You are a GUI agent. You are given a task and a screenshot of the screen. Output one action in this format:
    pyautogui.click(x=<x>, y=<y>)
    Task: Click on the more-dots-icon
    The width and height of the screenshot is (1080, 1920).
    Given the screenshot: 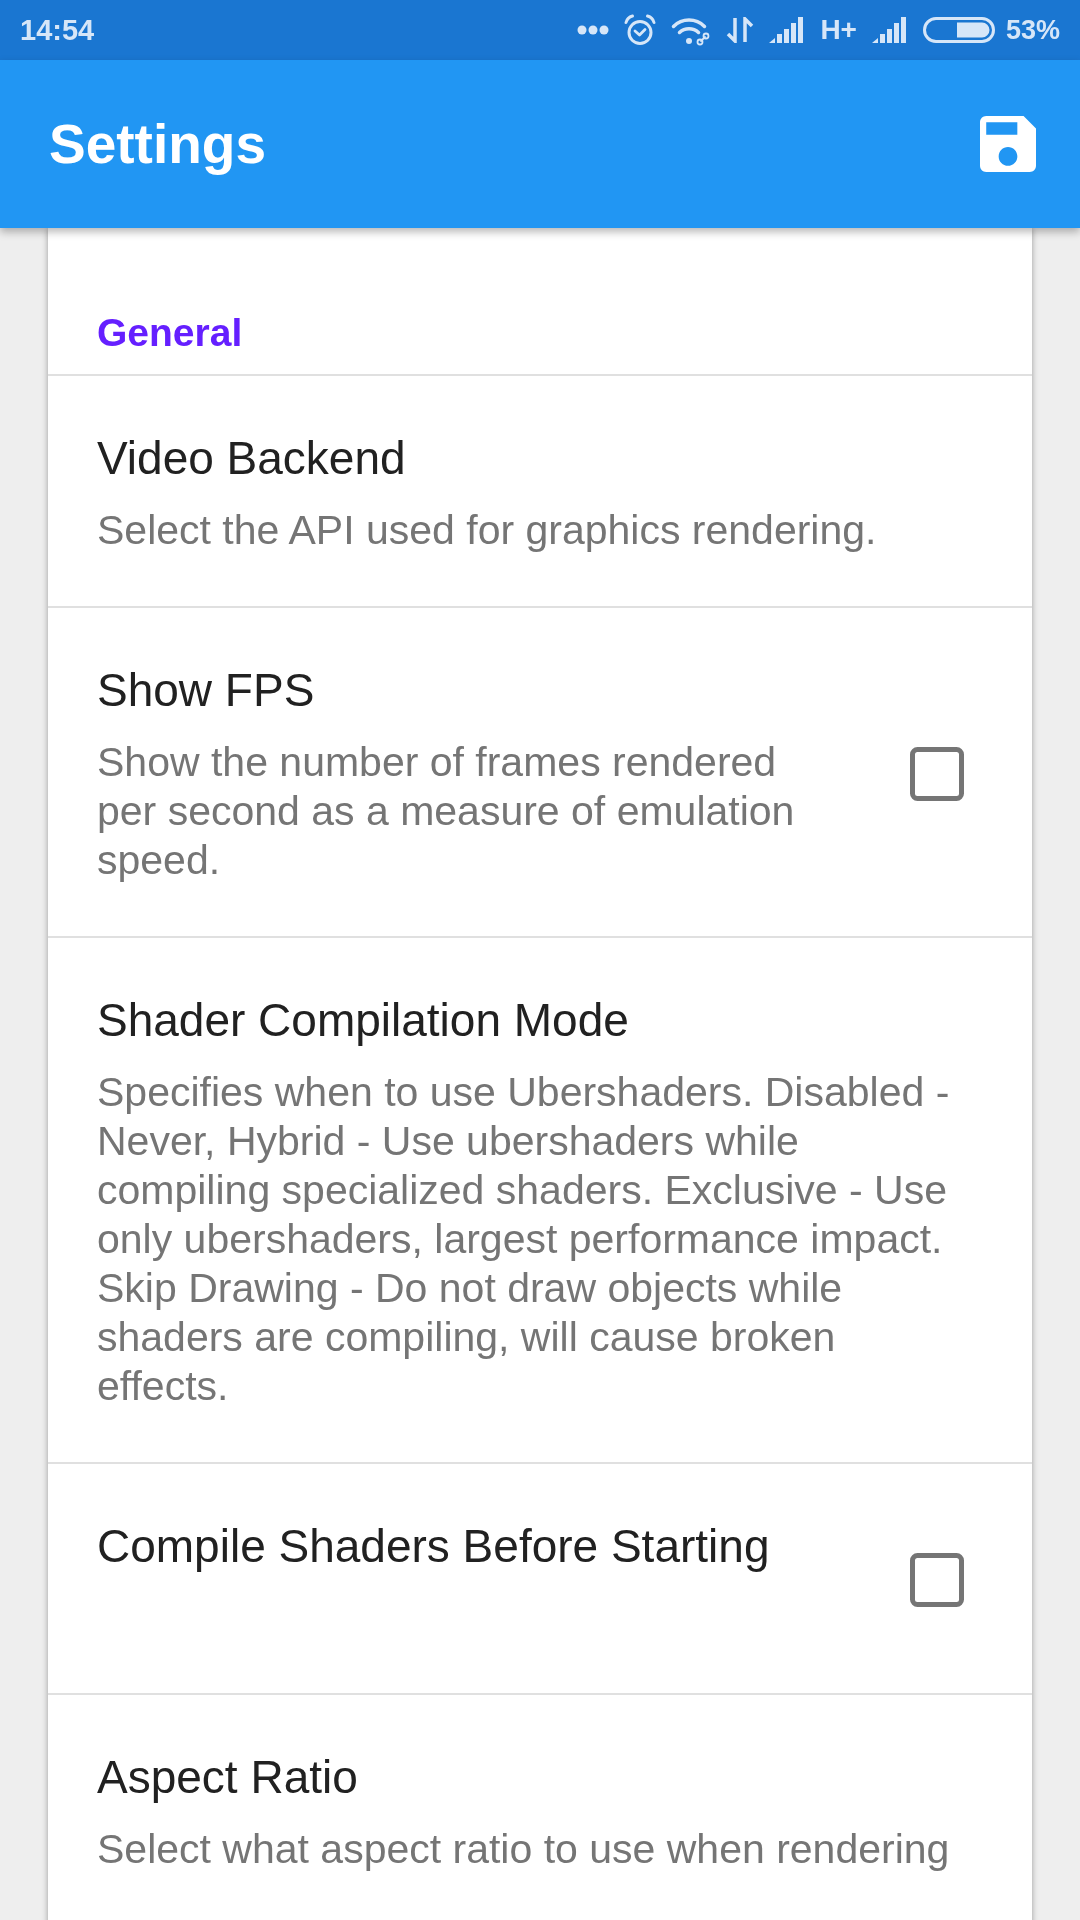 What is the action you would take?
    pyautogui.click(x=593, y=30)
    